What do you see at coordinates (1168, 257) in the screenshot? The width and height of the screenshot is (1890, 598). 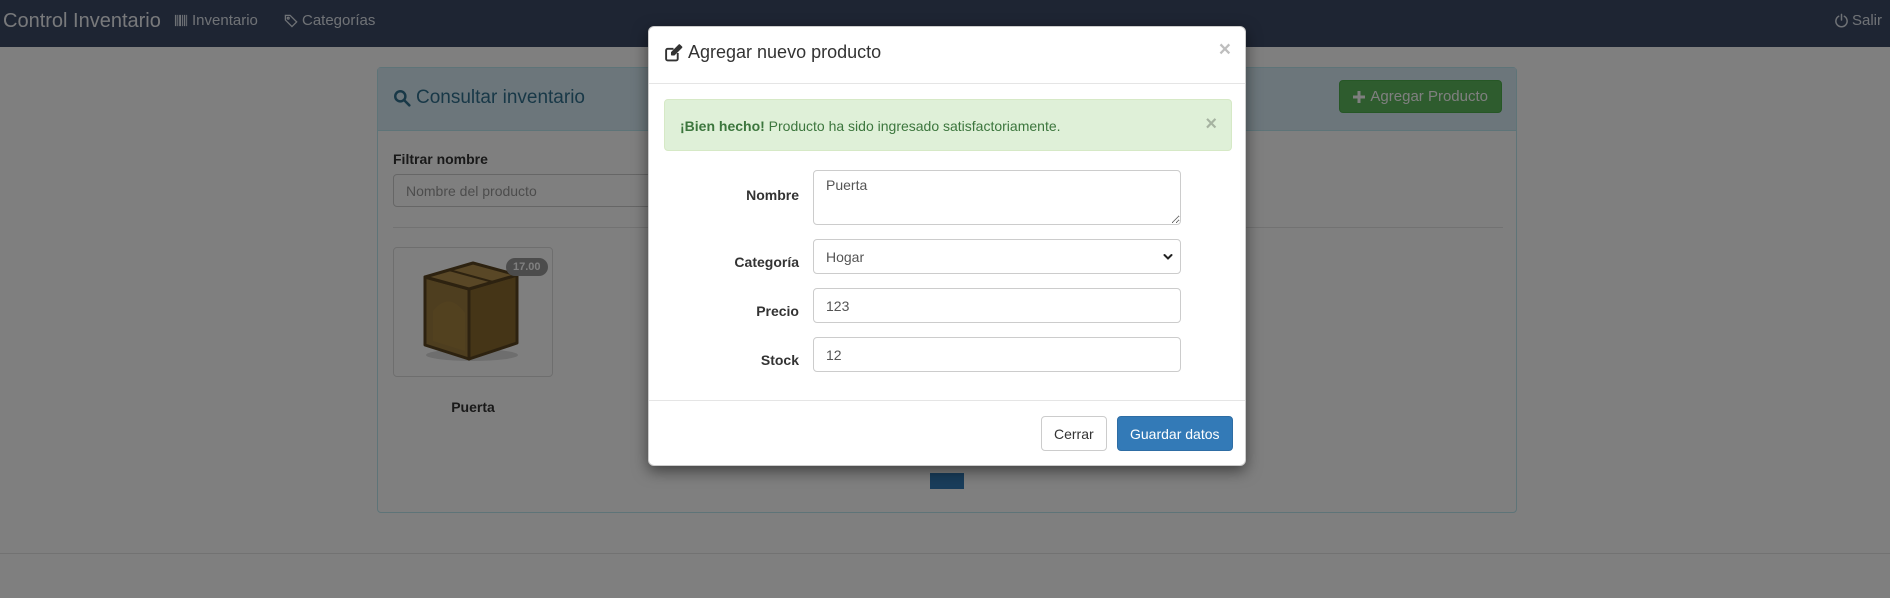 I see `chevron-down-icon` at bounding box center [1168, 257].